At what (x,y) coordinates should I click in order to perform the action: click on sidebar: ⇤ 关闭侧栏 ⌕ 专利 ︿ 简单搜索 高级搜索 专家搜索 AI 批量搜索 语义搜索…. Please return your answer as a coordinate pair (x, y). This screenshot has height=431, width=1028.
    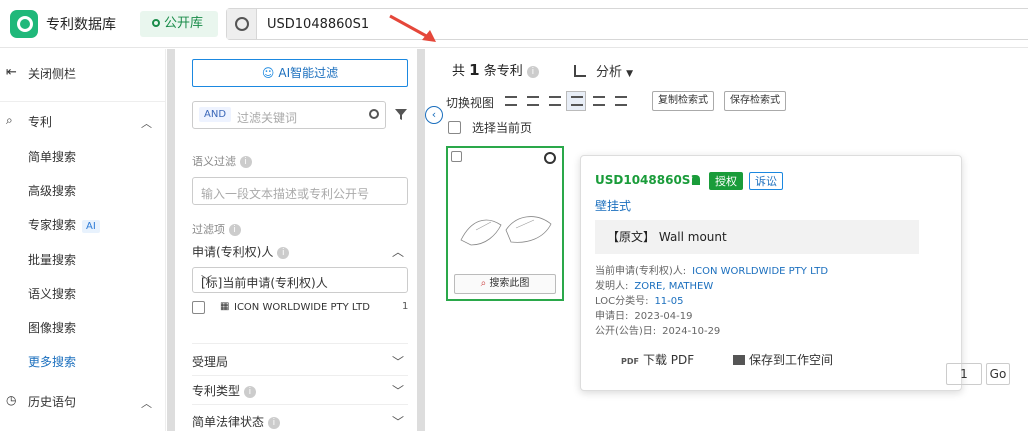
    Looking at the image, I should click on (83, 240).